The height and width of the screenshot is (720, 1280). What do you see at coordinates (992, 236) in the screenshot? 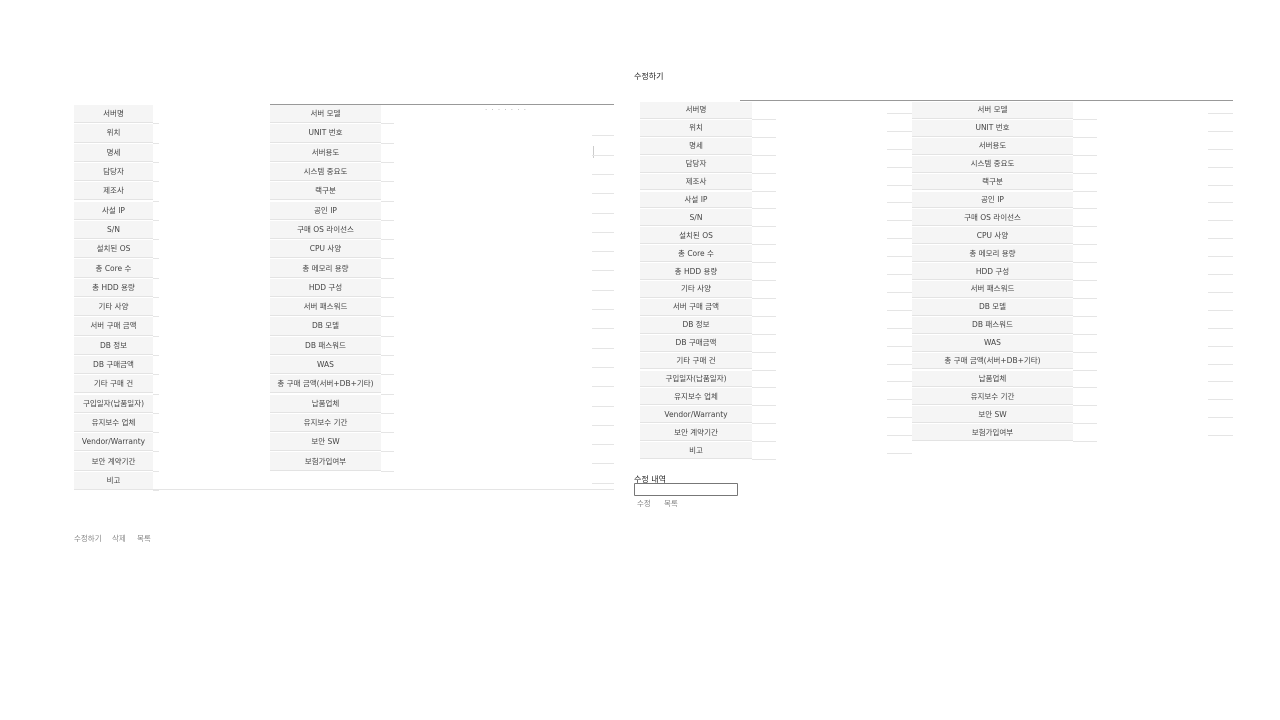
I see `edit-right-label: CPU 사양` at bounding box center [992, 236].